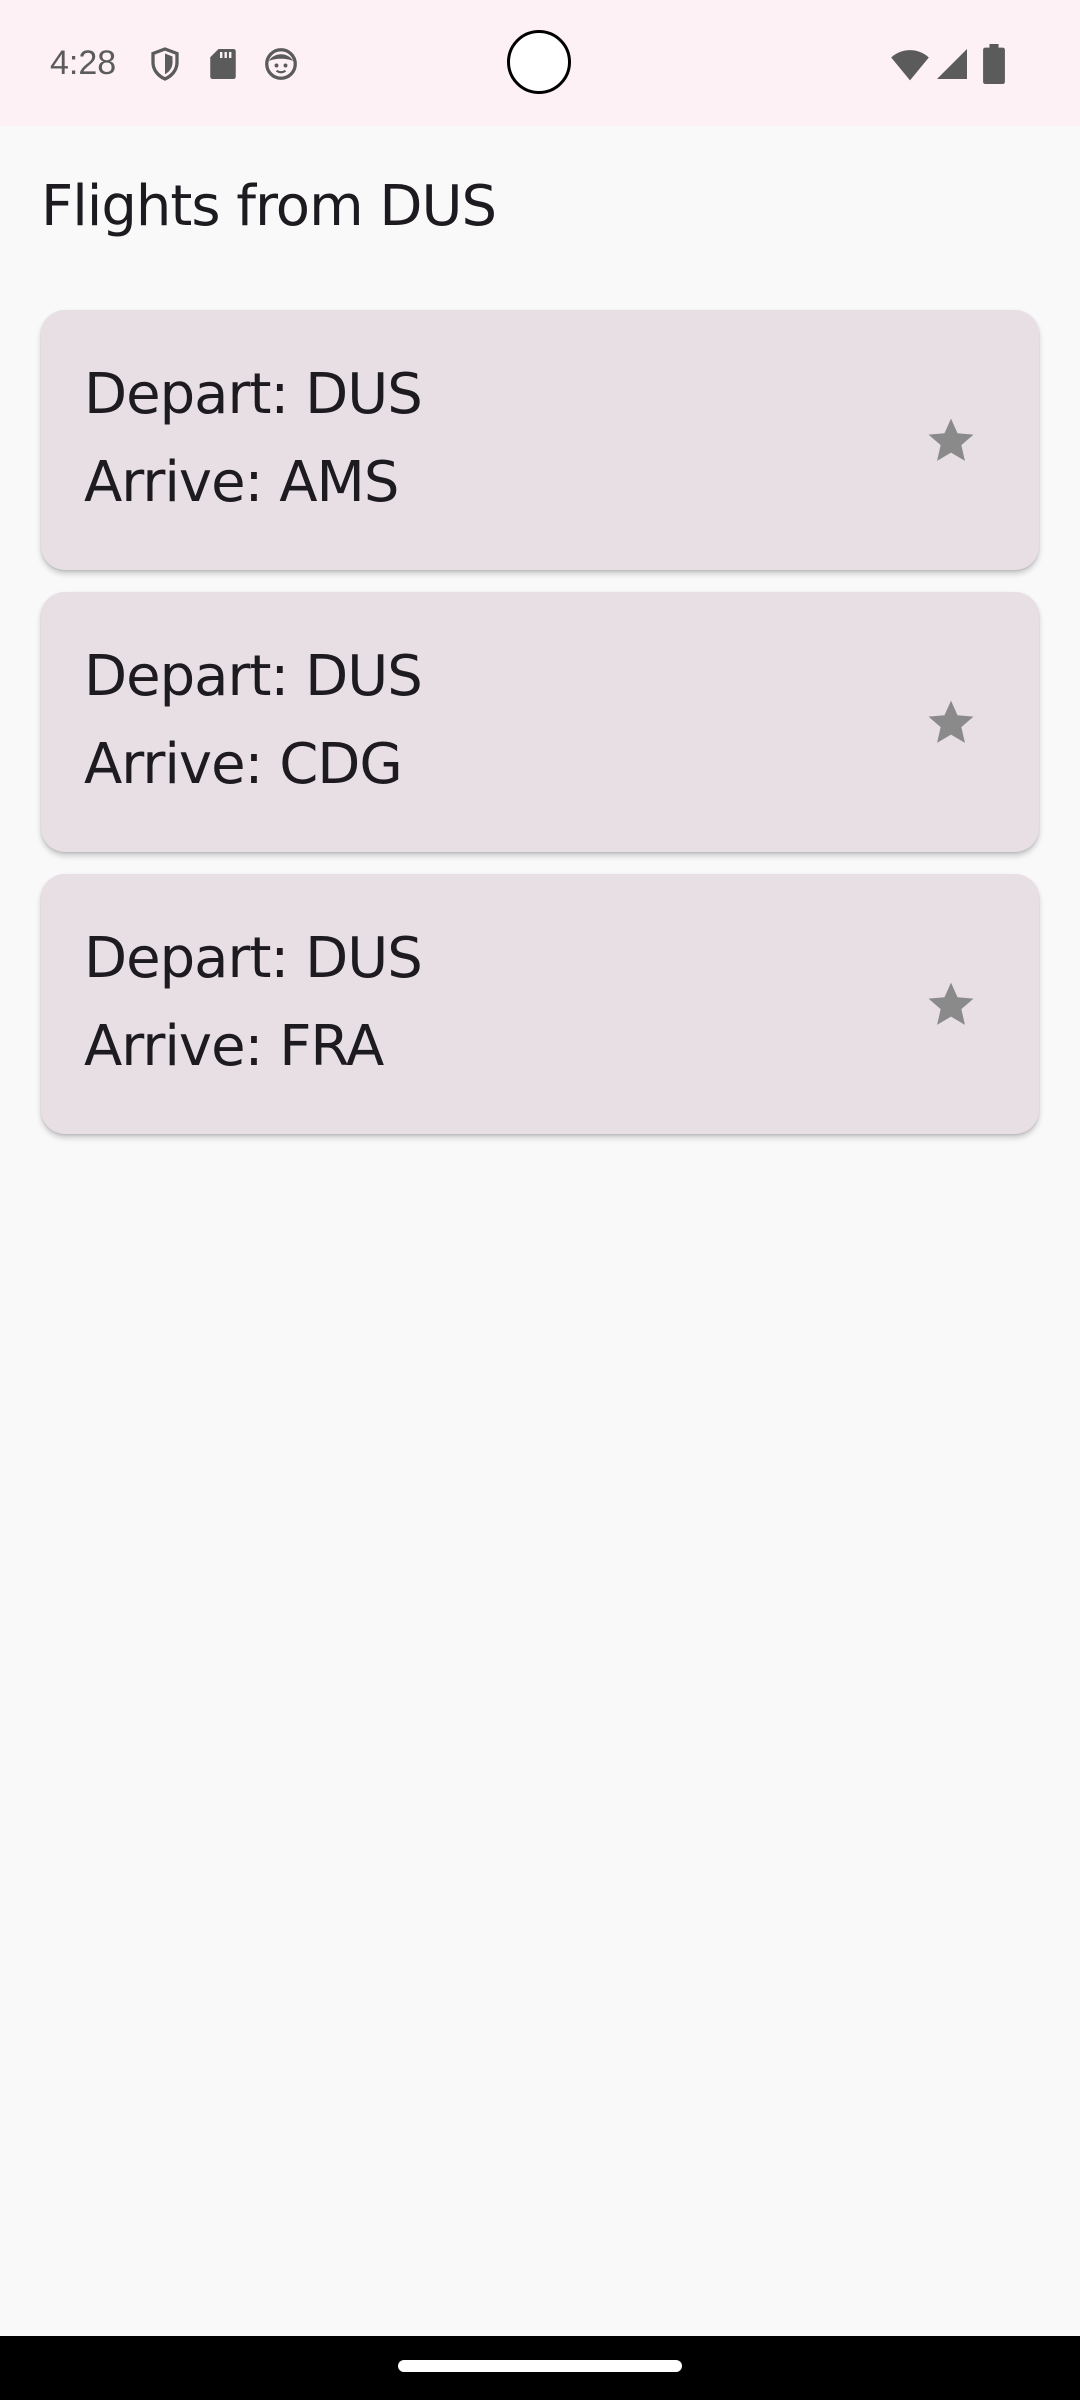 The image size is (1080, 2400). I want to click on arrive-label: Arrive: AMS, so click(241, 482).